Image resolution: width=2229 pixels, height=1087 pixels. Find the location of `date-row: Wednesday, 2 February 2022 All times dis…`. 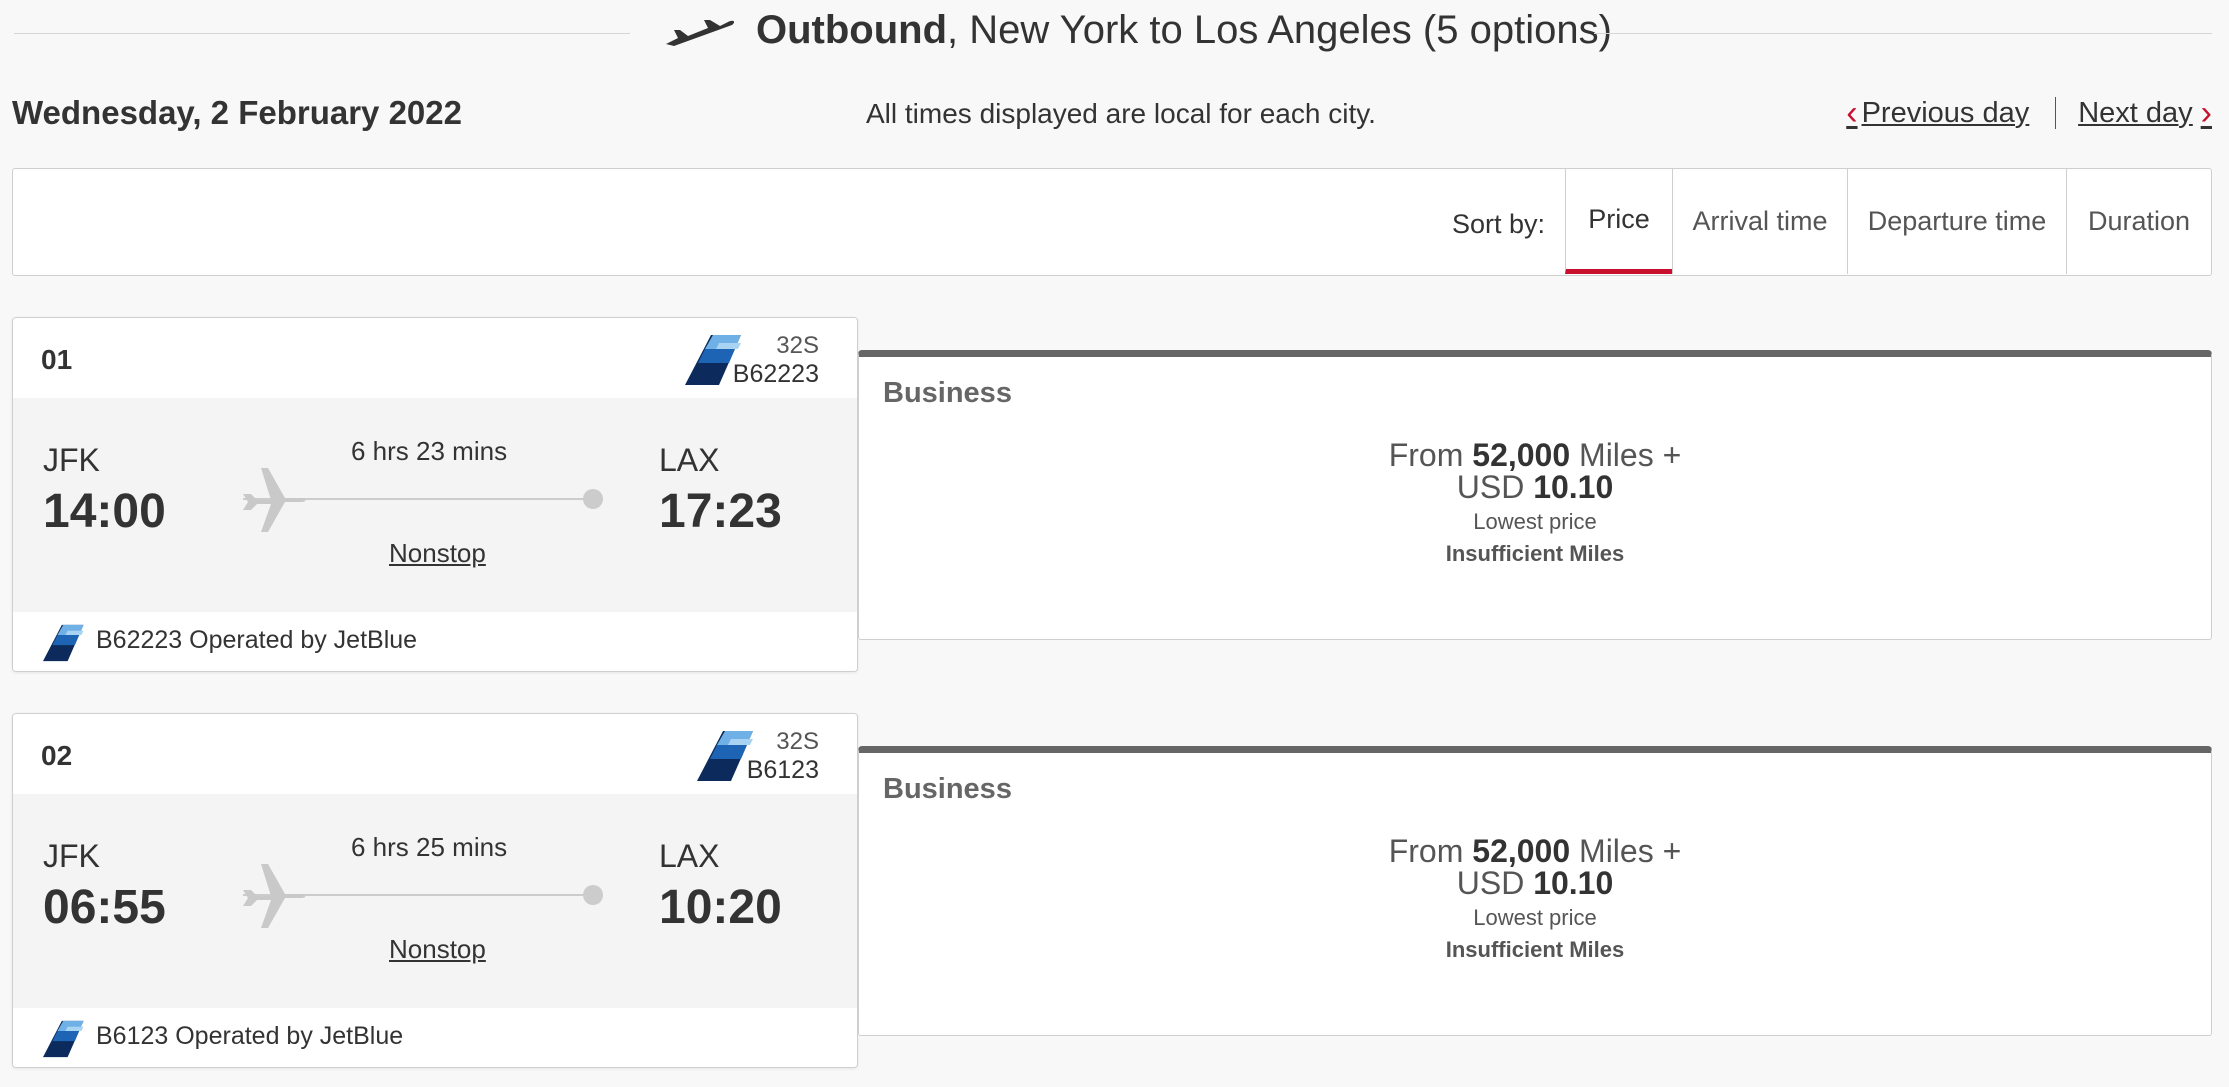

date-row: Wednesday, 2 February 2022 All times dis… is located at coordinates (1112, 115).